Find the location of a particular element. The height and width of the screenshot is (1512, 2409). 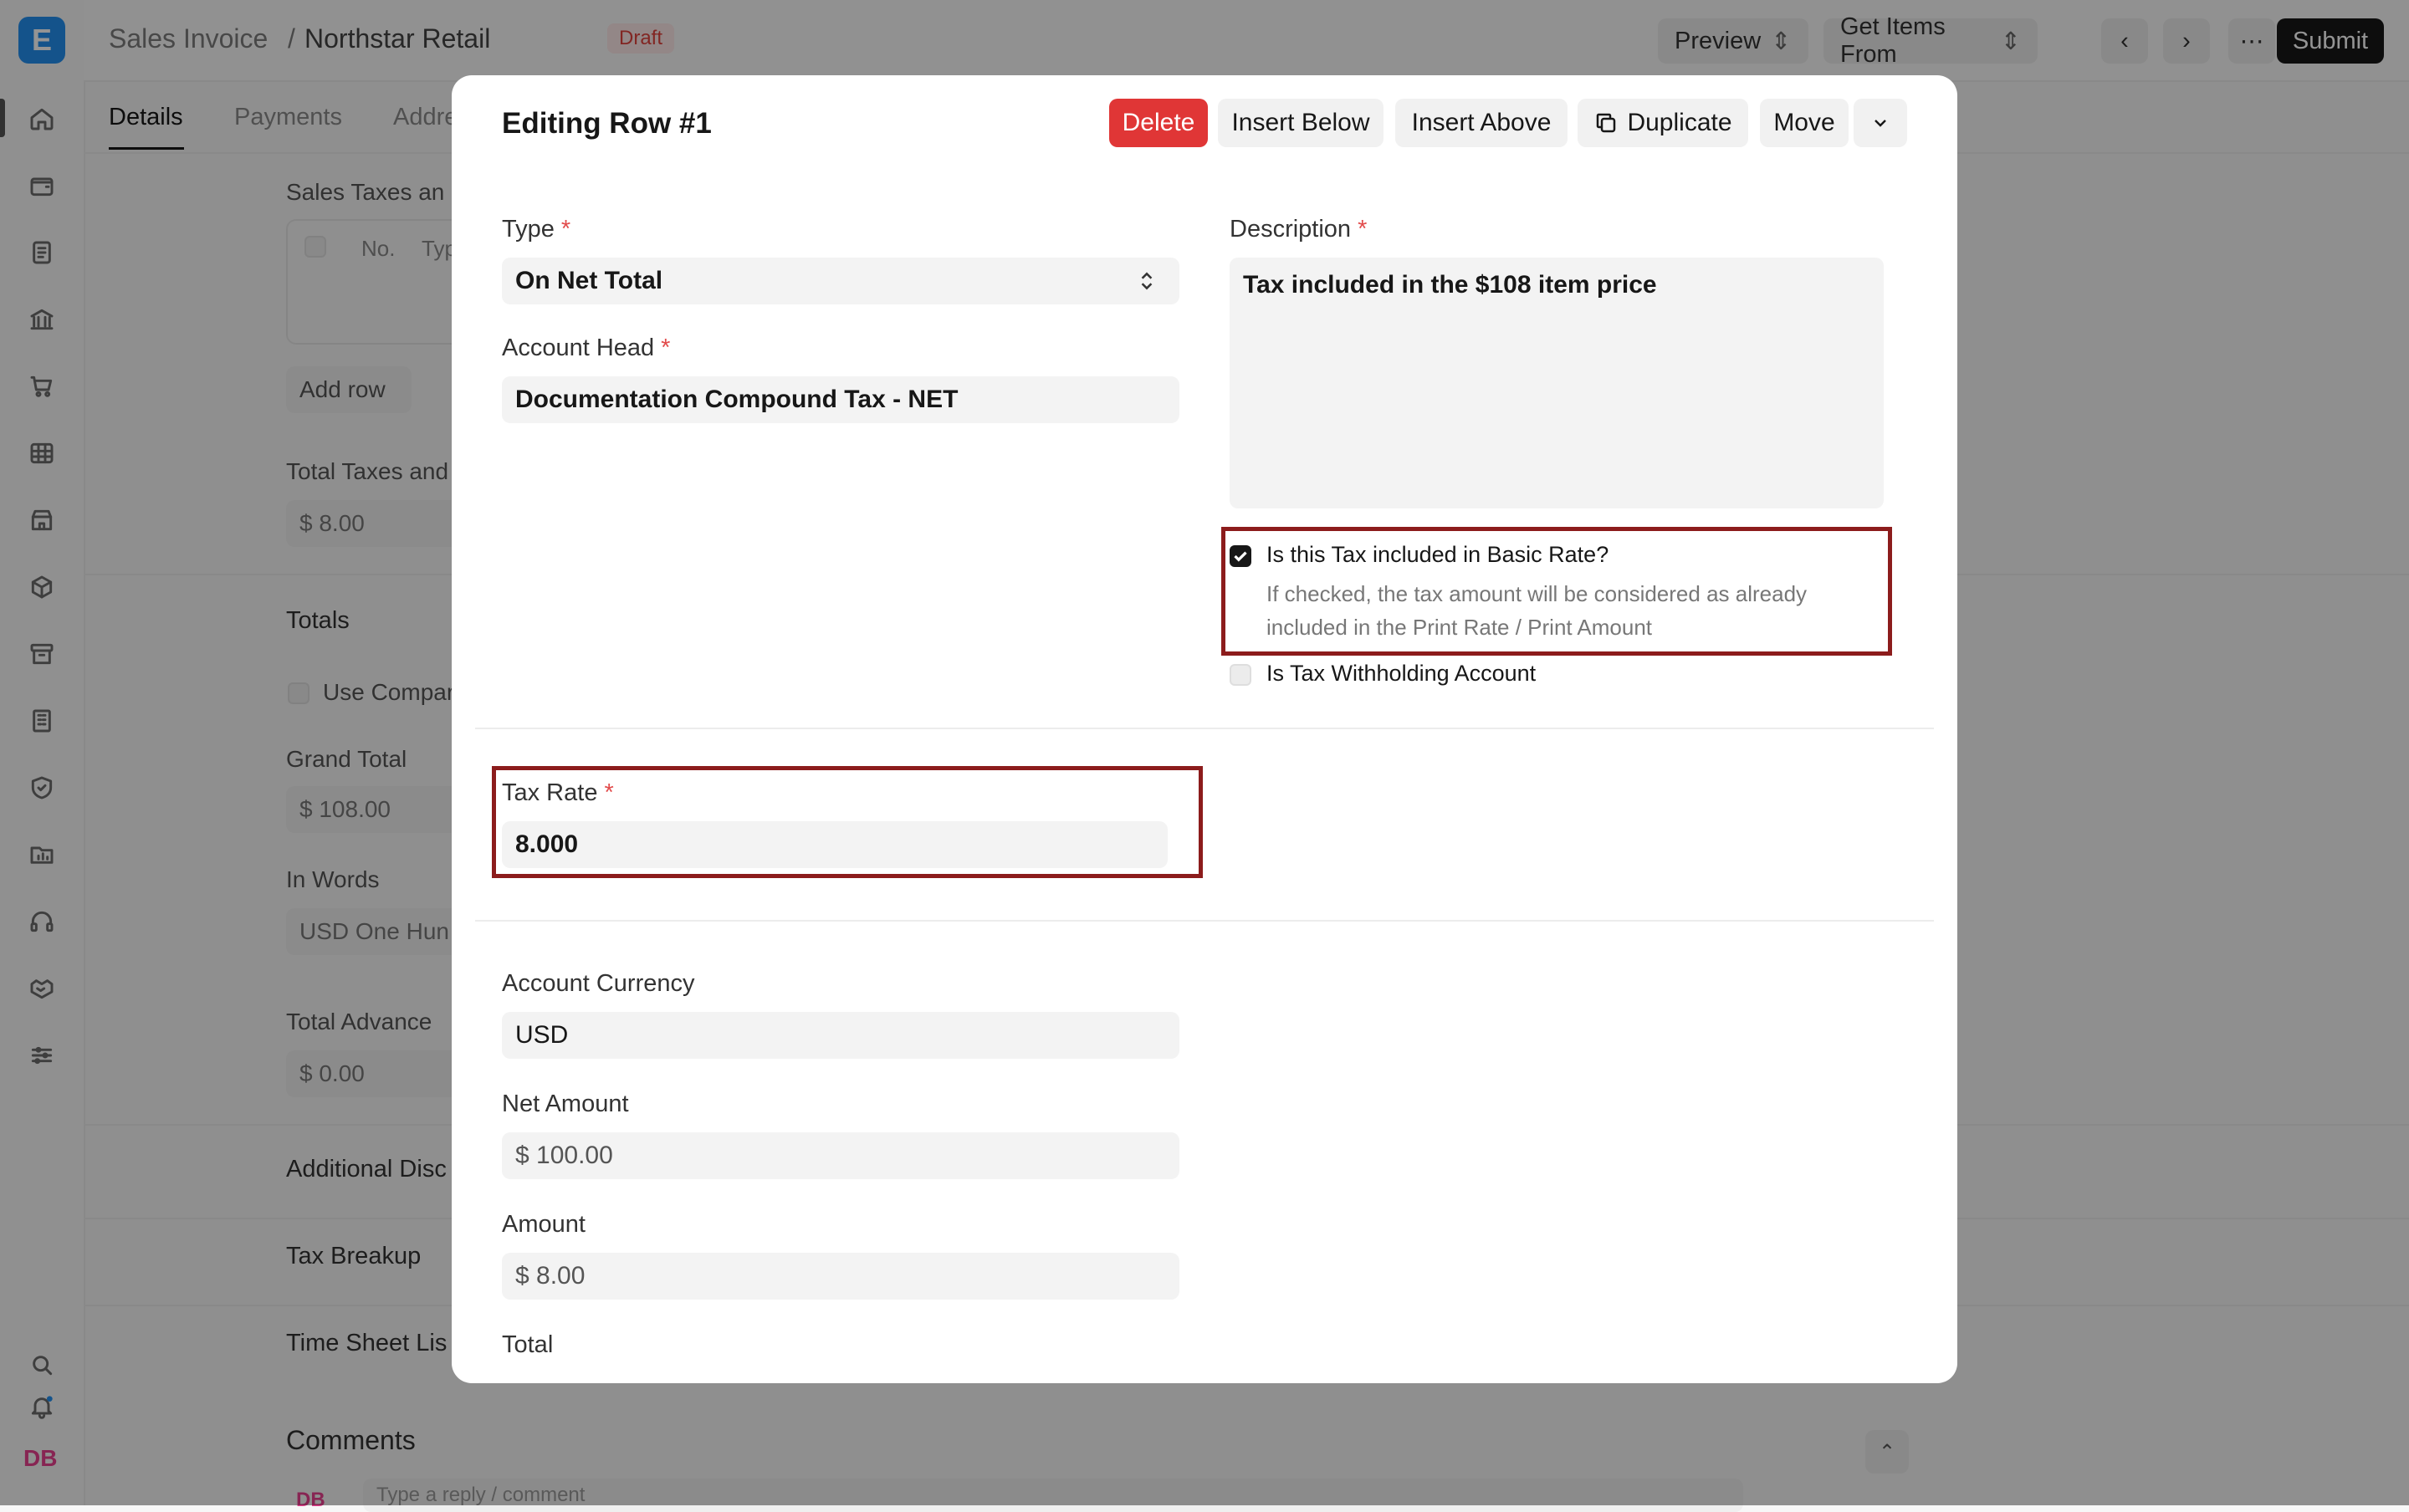

included-in-basic-rate-checkbox is located at coordinates (1240, 556).